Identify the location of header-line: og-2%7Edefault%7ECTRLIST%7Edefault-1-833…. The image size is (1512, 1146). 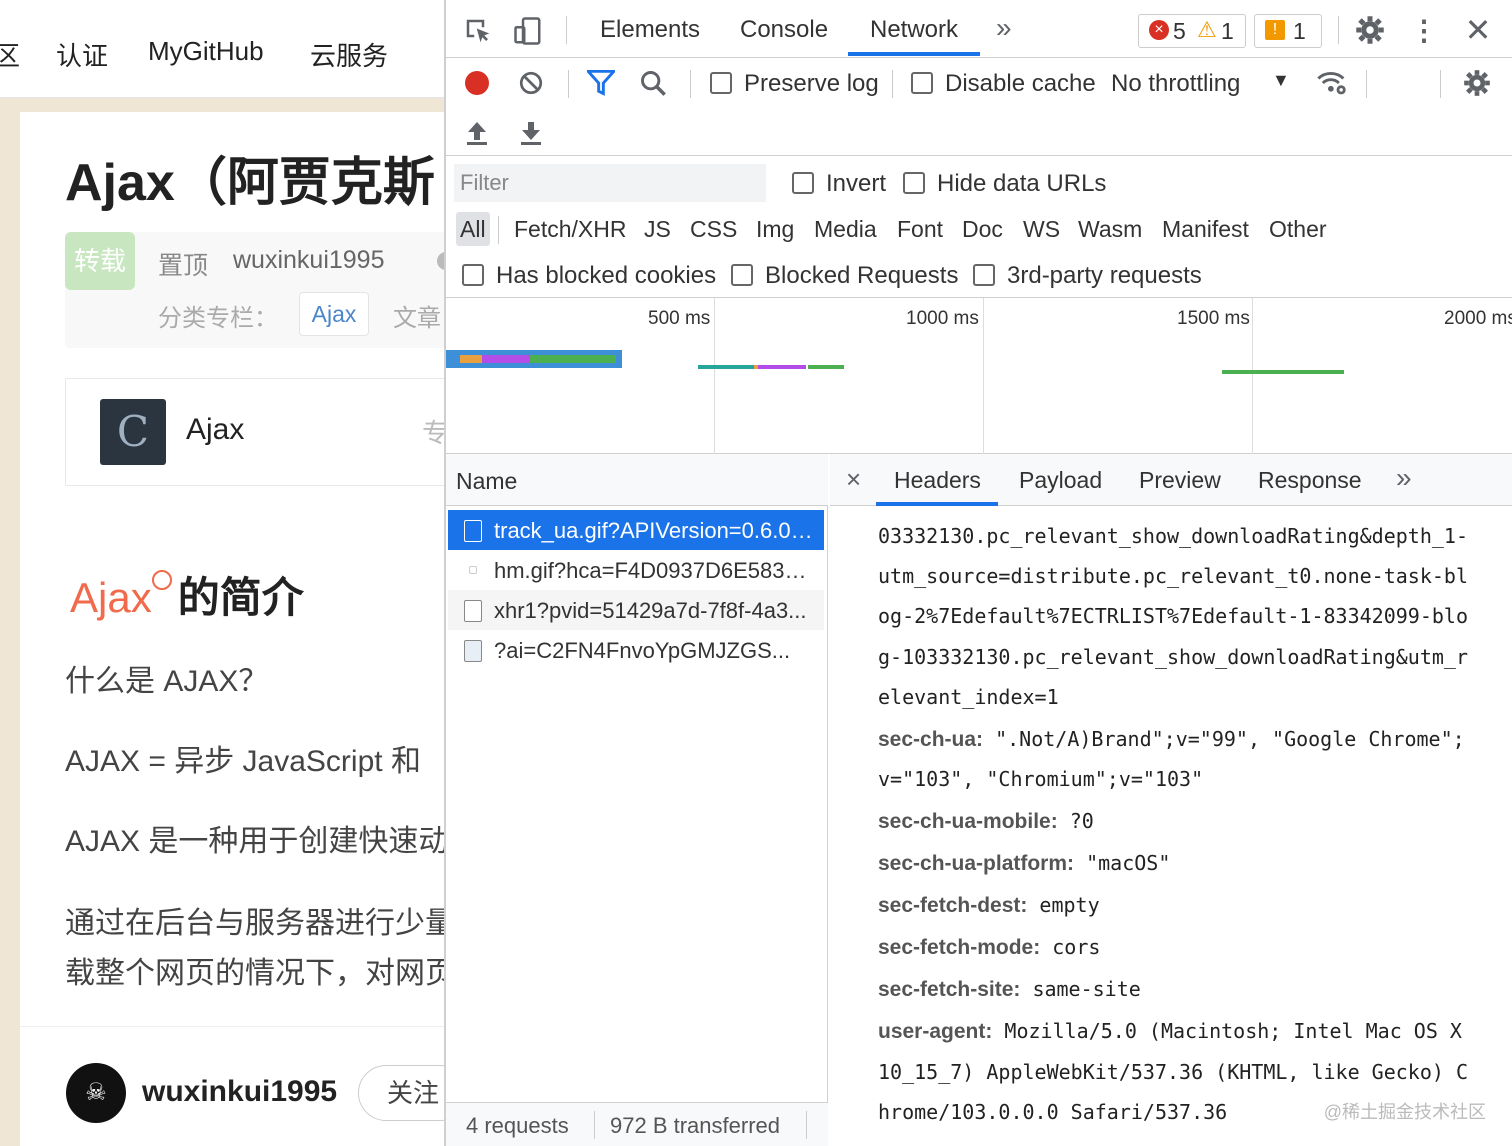
(1173, 616).